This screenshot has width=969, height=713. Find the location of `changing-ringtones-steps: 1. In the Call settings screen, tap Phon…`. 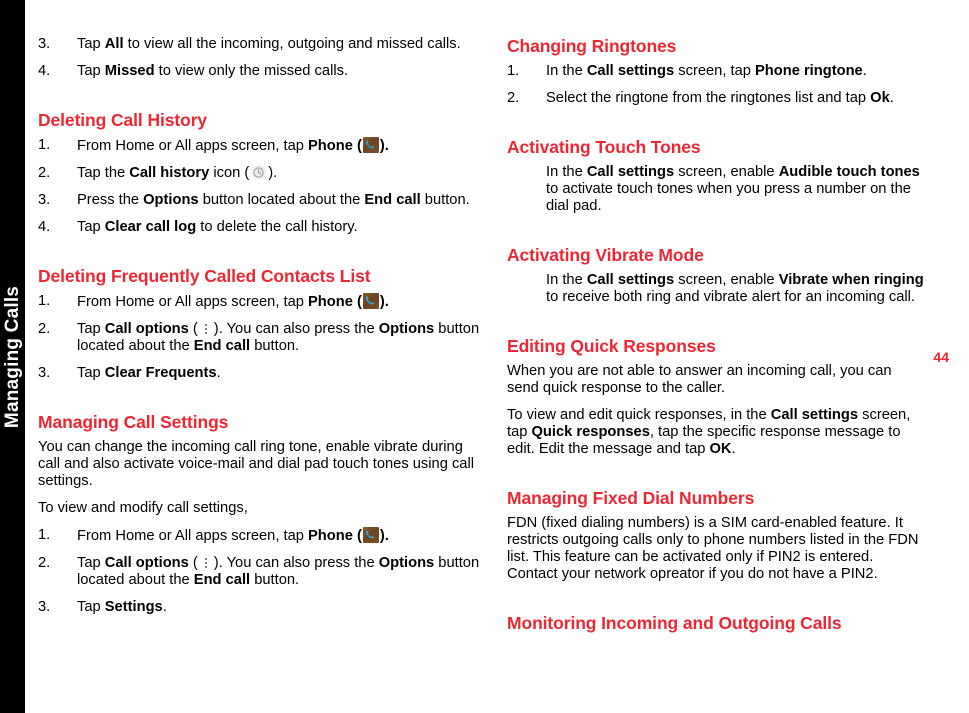

changing-ringtones-steps: 1. In the Call settings screen, tap Phon… is located at coordinates (715, 90).